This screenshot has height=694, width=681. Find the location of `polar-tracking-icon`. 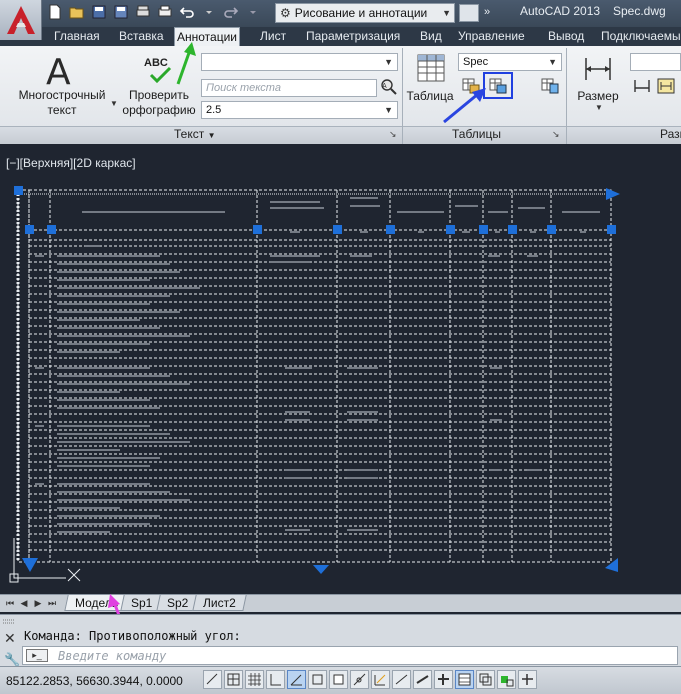

polar-tracking-icon is located at coordinates (296, 679).